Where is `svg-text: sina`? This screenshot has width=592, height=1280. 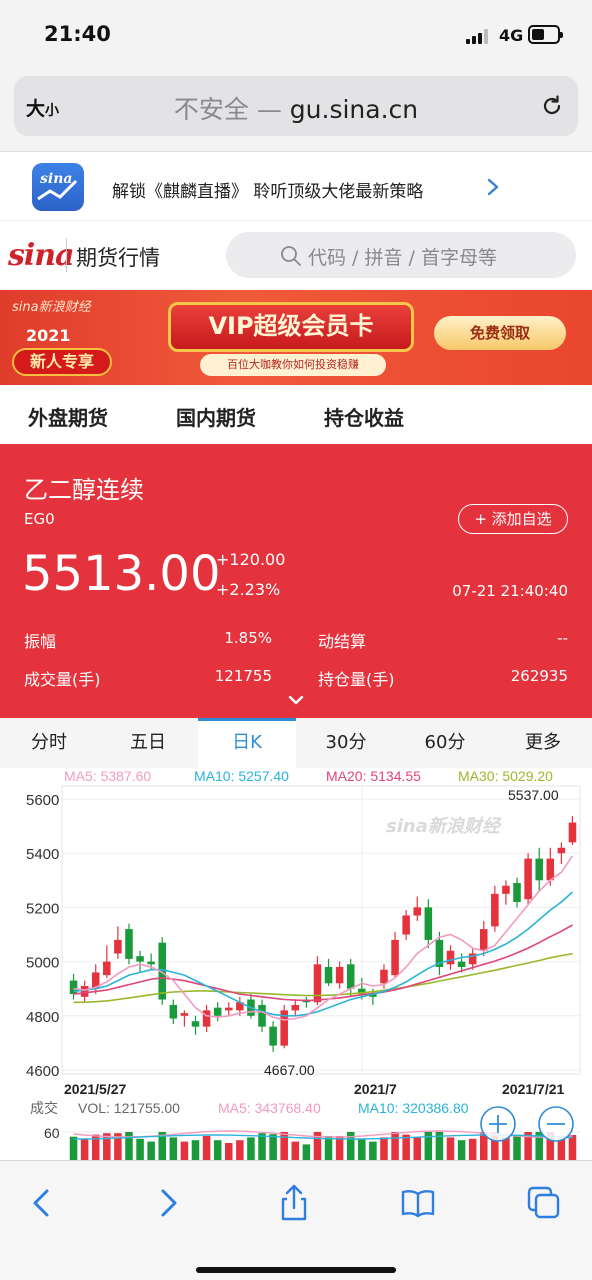
svg-text: sina is located at coordinates (56, 179).